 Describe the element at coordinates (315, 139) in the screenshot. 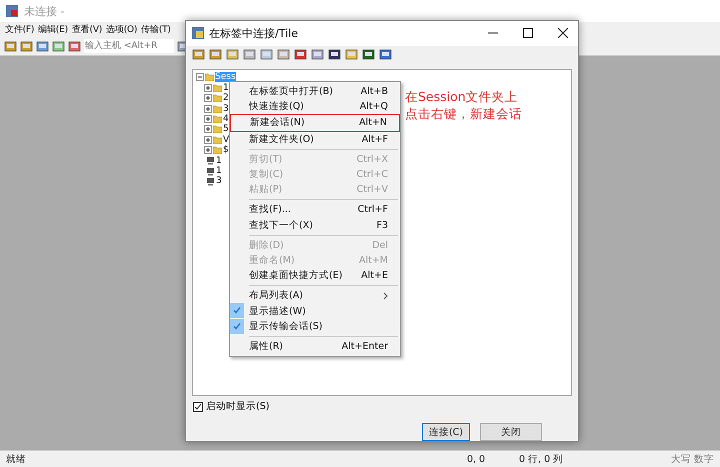

I see `menu-item: 新建文件夹(O) Alt+F` at that location.